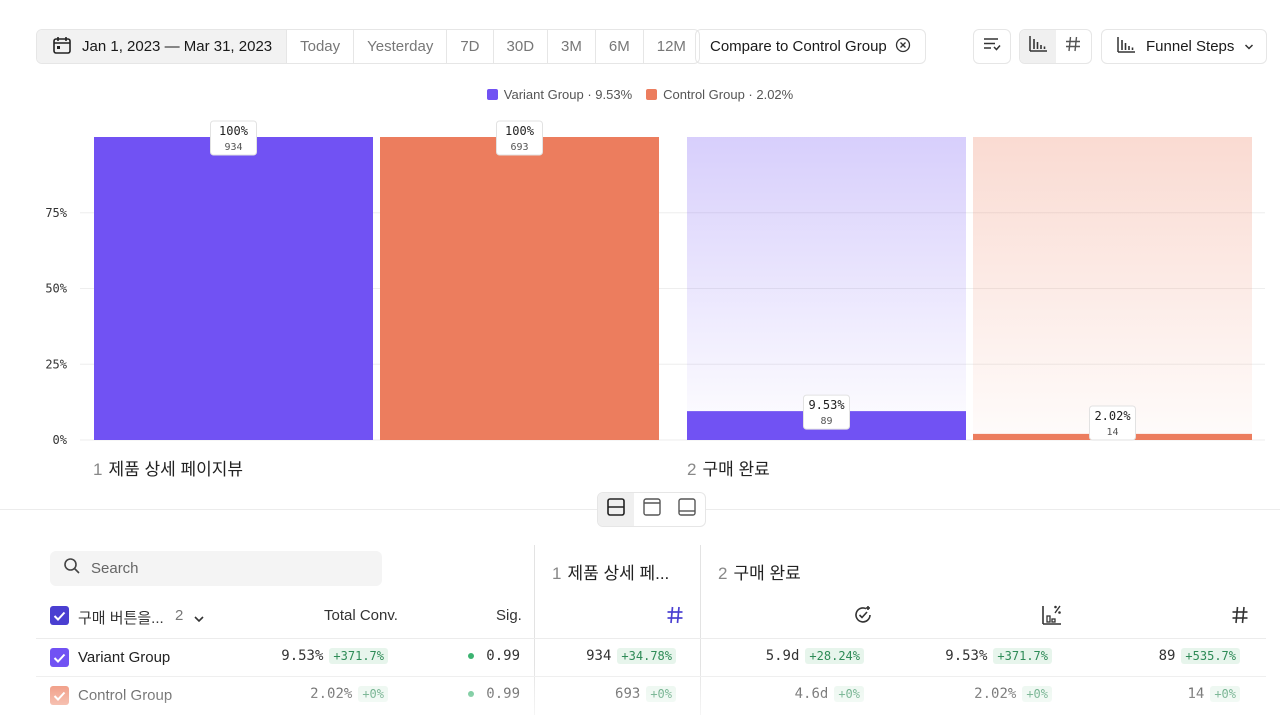  What do you see at coordinates (728, 94) in the screenshot?
I see `legend-label-control: Control Group · 2.02%` at bounding box center [728, 94].